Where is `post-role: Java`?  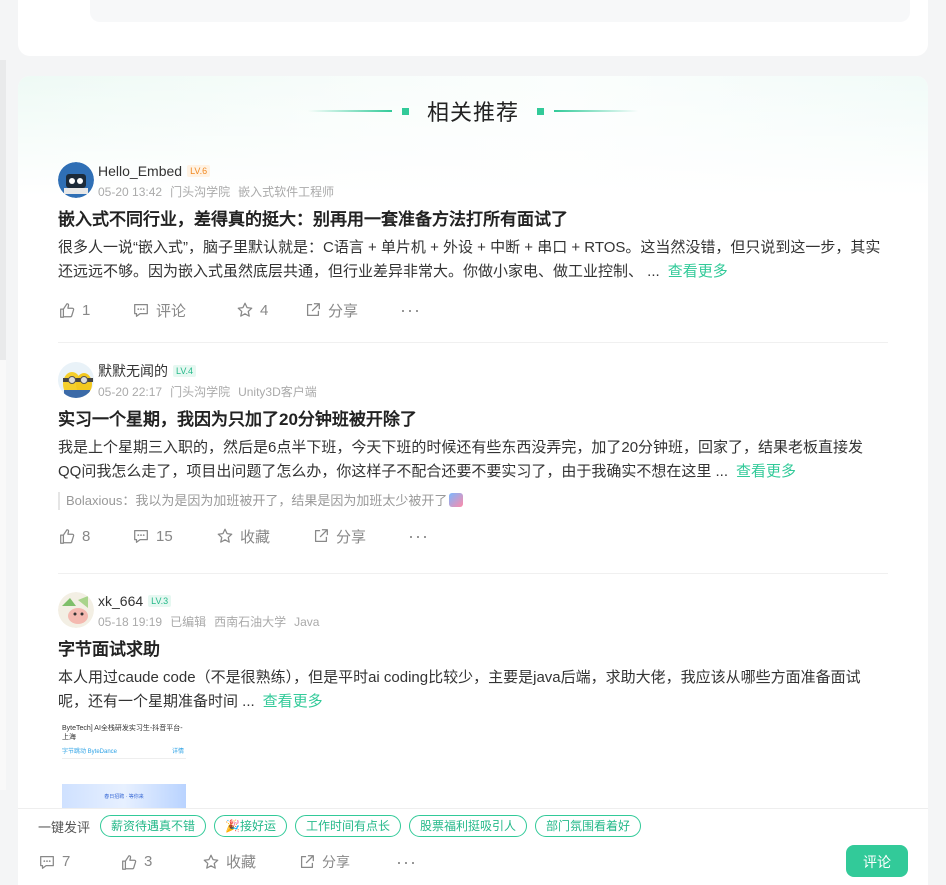
post-role: Java is located at coordinates (307, 622).